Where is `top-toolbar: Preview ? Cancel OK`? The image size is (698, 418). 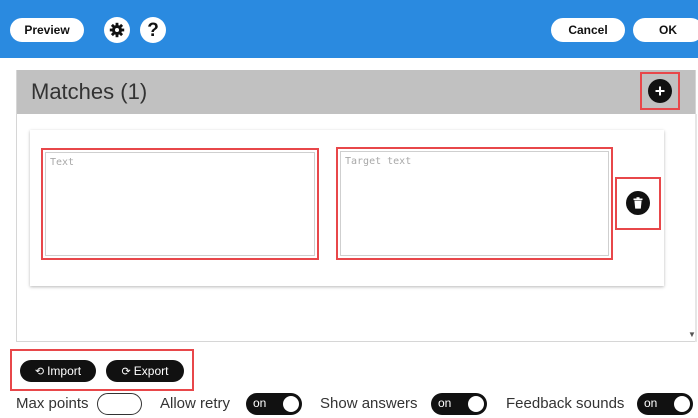 top-toolbar: Preview ? Cancel OK is located at coordinates (349, 29).